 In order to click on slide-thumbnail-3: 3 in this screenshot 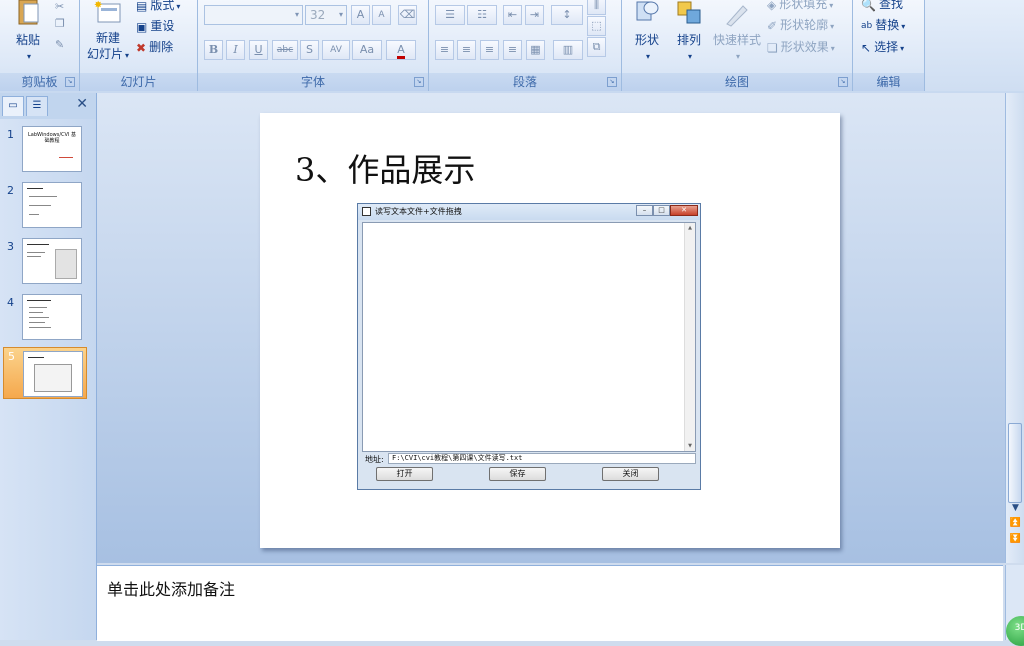, I will do `click(48, 264)`.